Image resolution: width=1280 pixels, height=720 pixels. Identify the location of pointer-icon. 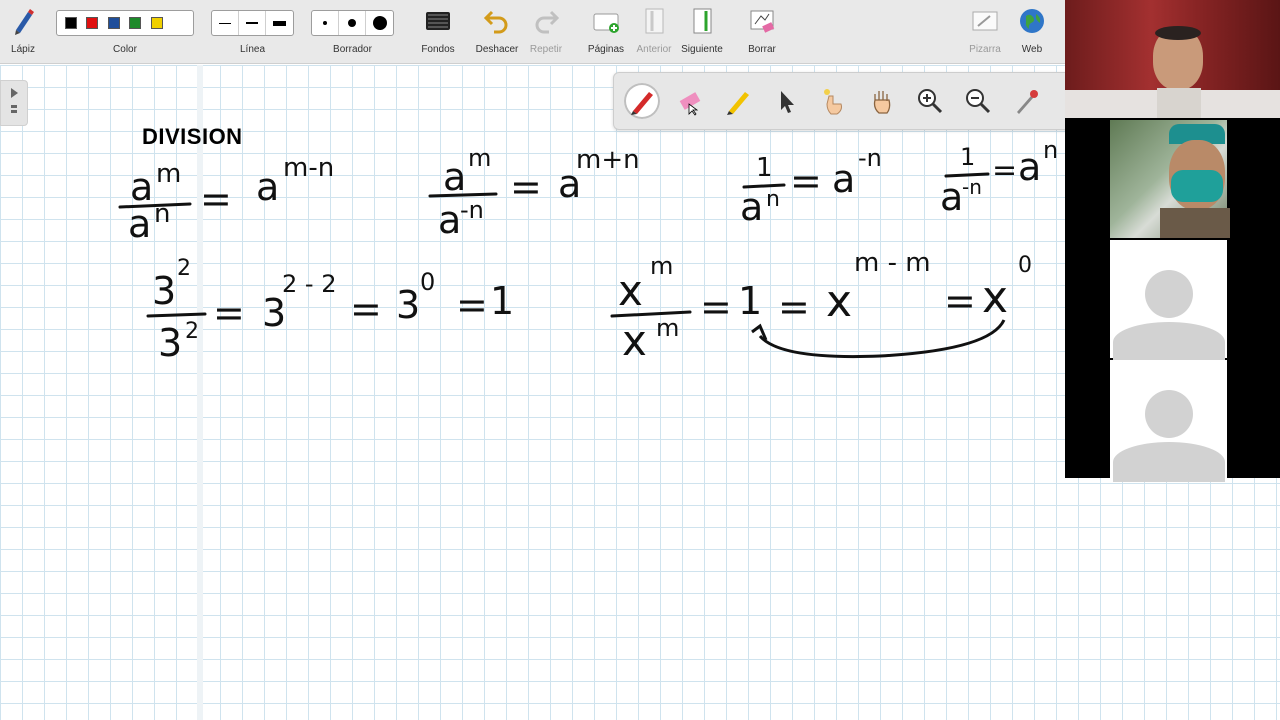
(787, 102).